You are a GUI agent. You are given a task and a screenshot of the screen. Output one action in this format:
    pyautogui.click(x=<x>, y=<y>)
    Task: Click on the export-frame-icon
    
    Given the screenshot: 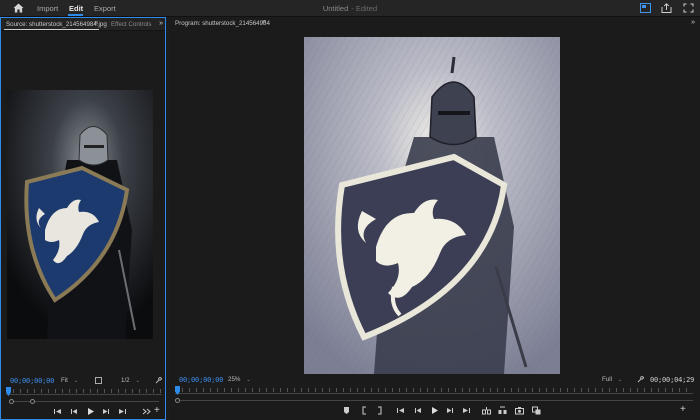 What is the action you would take?
    pyautogui.click(x=519, y=410)
    